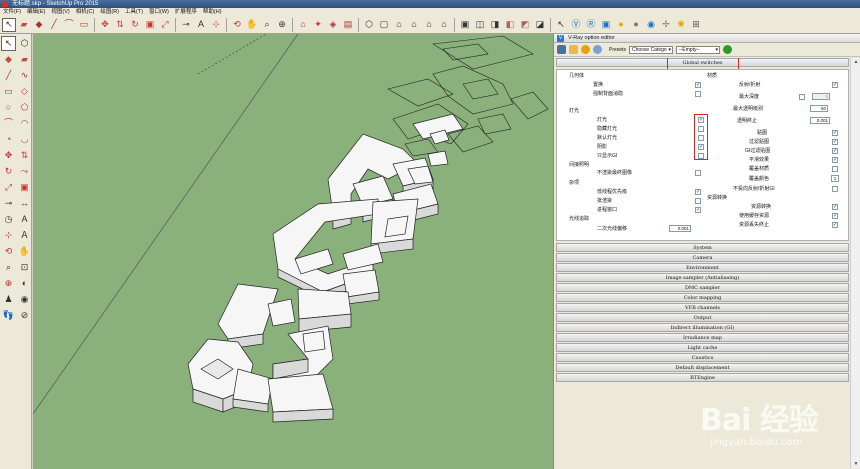  I want to click on rollout-camera: Camera, so click(702, 257).